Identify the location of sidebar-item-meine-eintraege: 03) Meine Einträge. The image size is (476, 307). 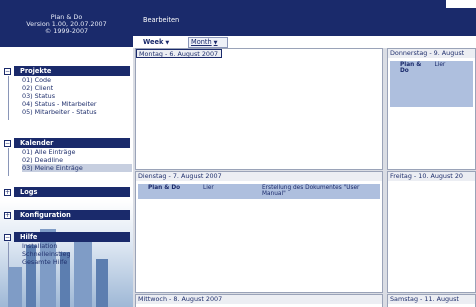
(77, 168).